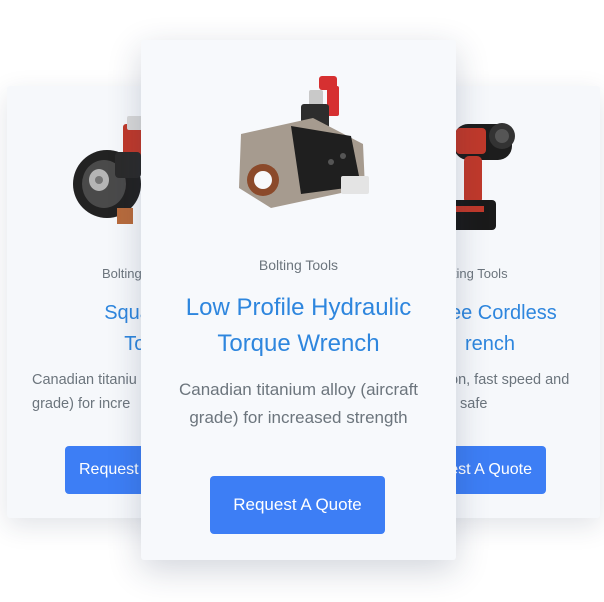  Describe the element at coordinates (298, 417) in the screenshot. I see `product-description-line: grade) for increased strength` at that location.